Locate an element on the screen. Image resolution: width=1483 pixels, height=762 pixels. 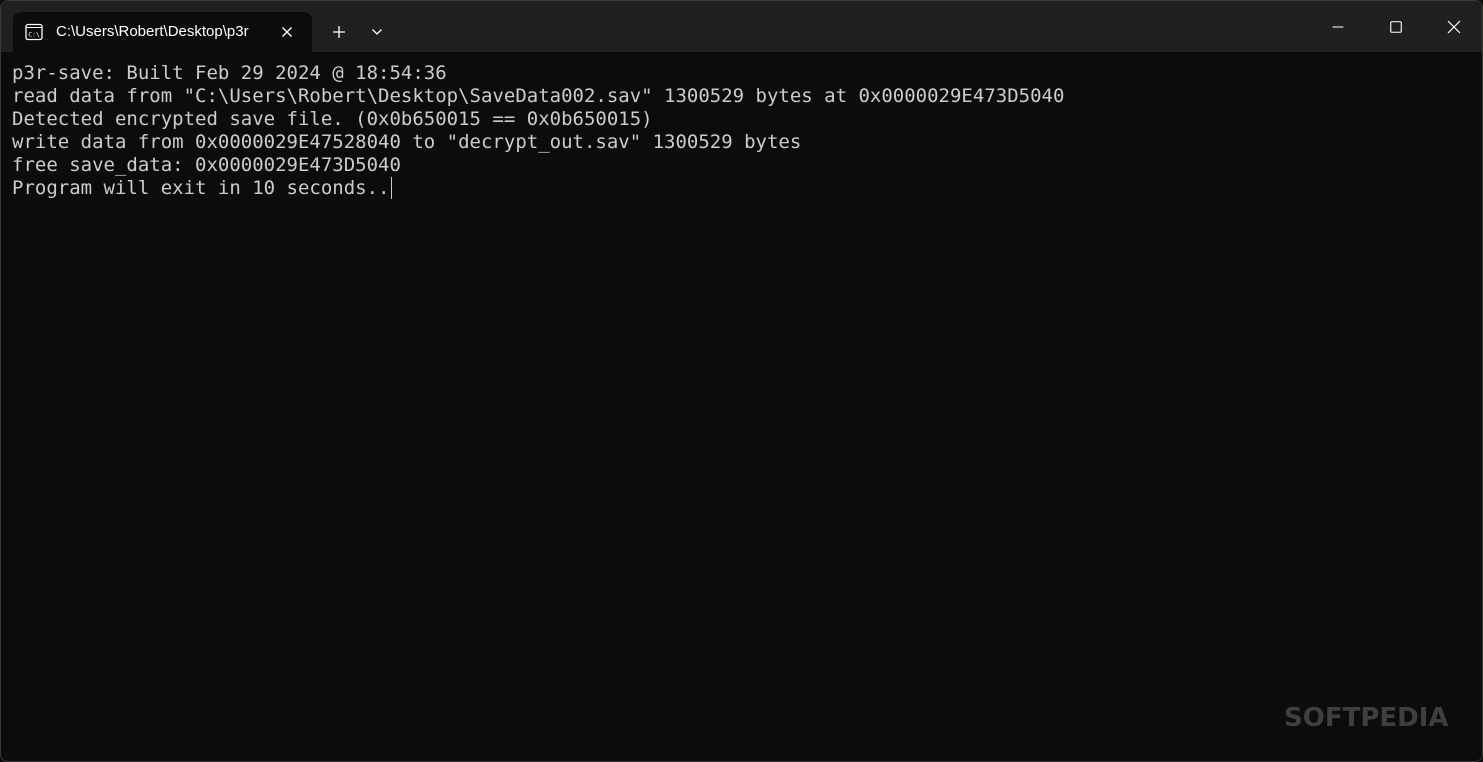
minimize-icon is located at coordinates (1338, 26).